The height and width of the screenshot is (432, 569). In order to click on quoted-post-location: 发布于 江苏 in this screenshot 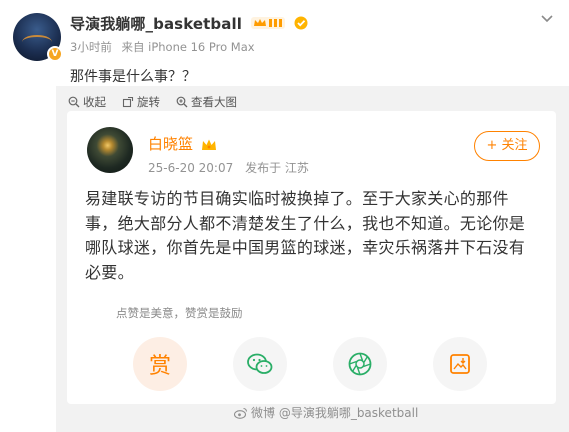, I will do `click(277, 168)`.